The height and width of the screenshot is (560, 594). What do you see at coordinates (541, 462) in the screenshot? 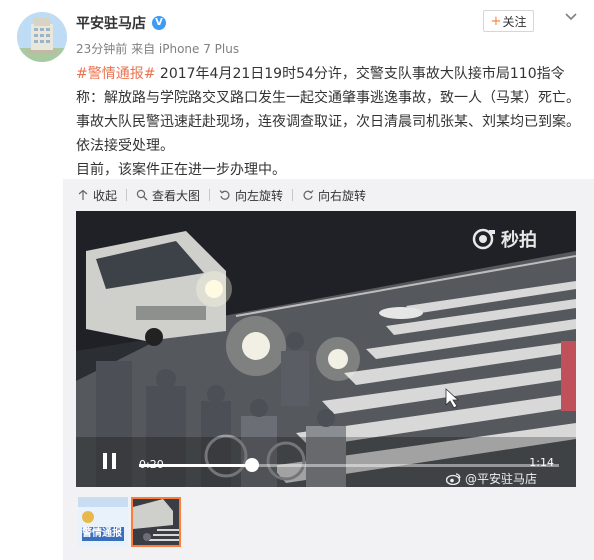
I see `total-time: 1:14` at bounding box center [541, 462].